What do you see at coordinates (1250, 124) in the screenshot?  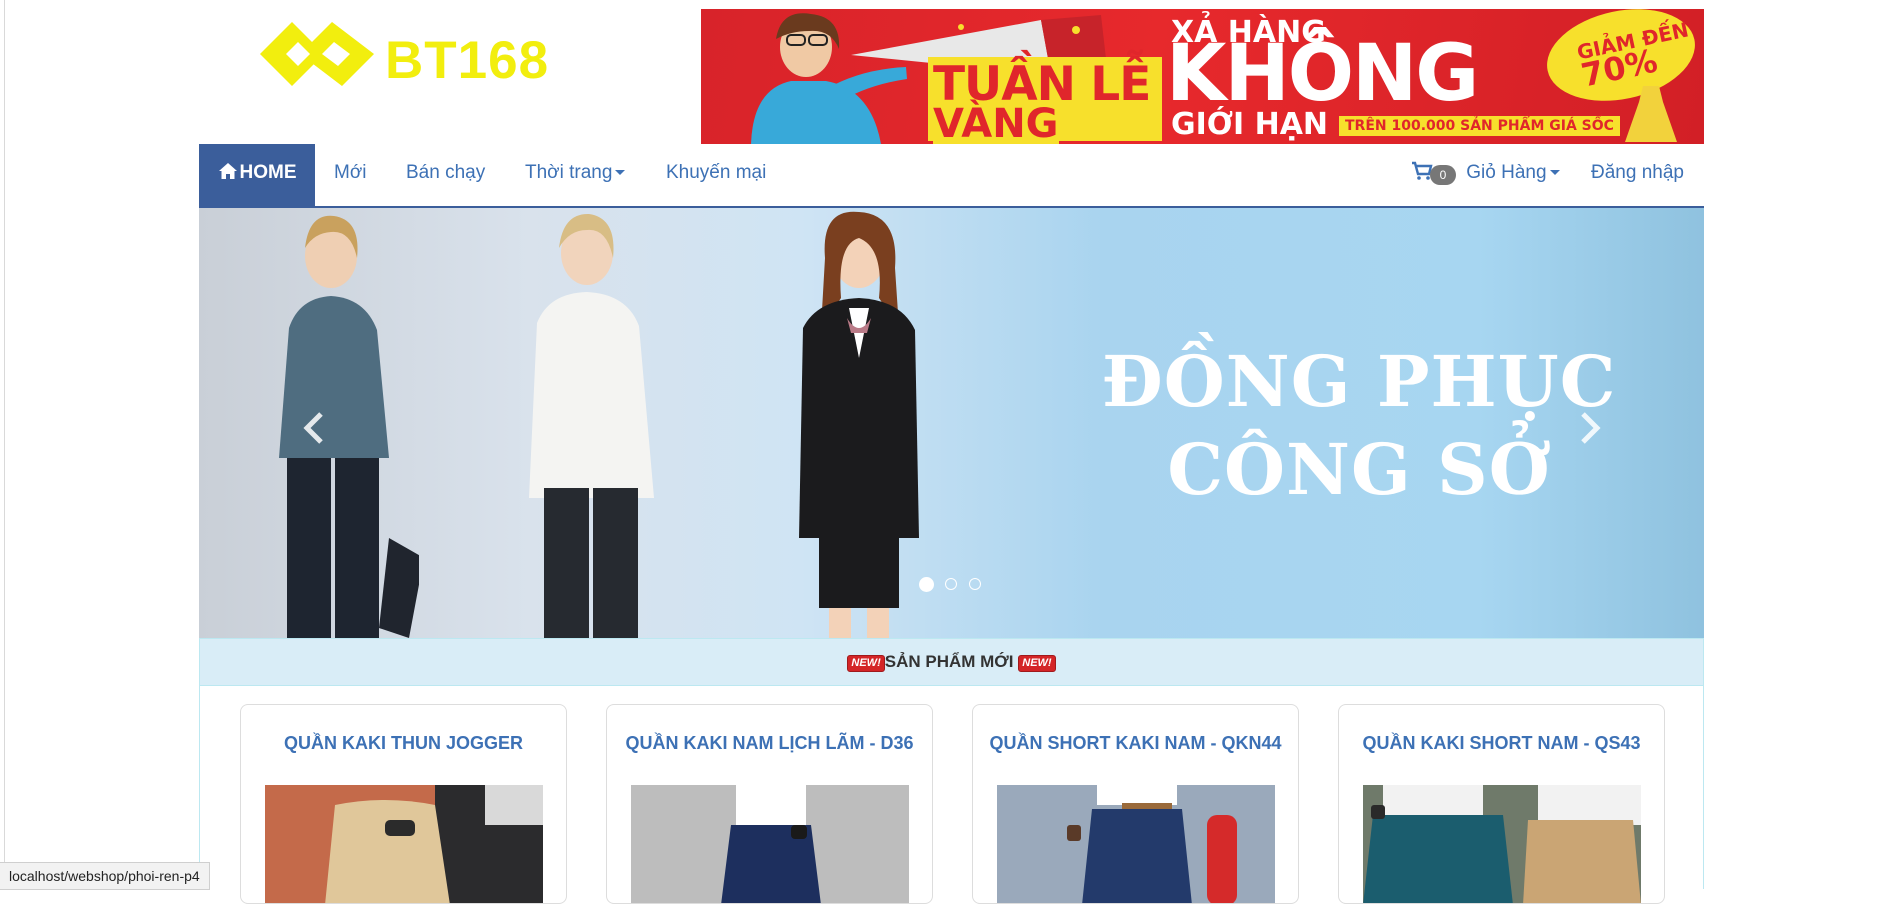 I see `banner-text-gioi-han: GIỚI HẠN` at bounding box center [1250, 124].